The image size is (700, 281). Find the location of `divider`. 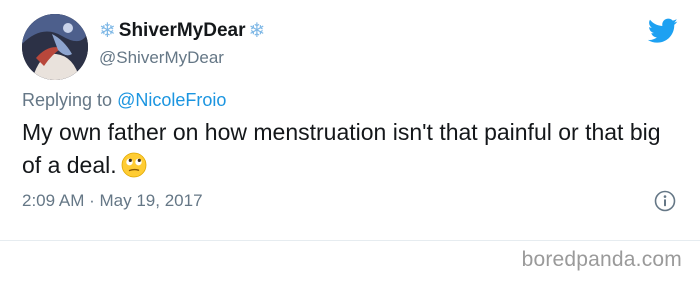

divider is located at coordinates (350, 240).